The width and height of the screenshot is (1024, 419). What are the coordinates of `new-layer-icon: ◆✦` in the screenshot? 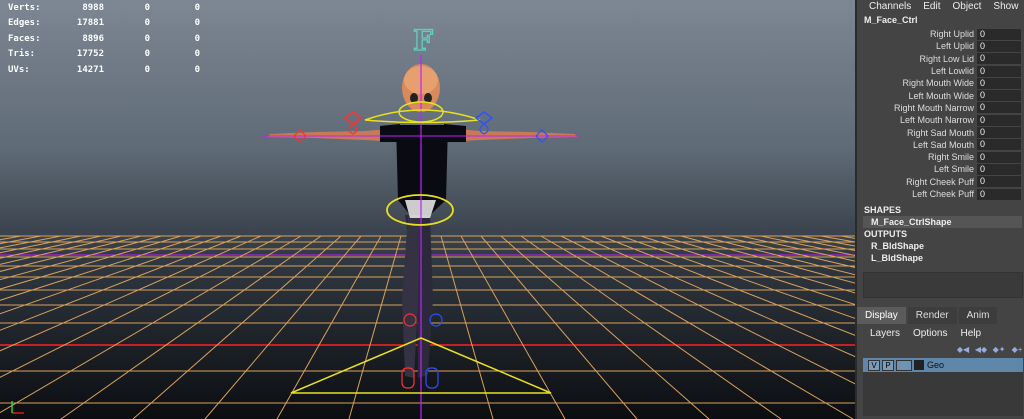 It's located at (999, 349).